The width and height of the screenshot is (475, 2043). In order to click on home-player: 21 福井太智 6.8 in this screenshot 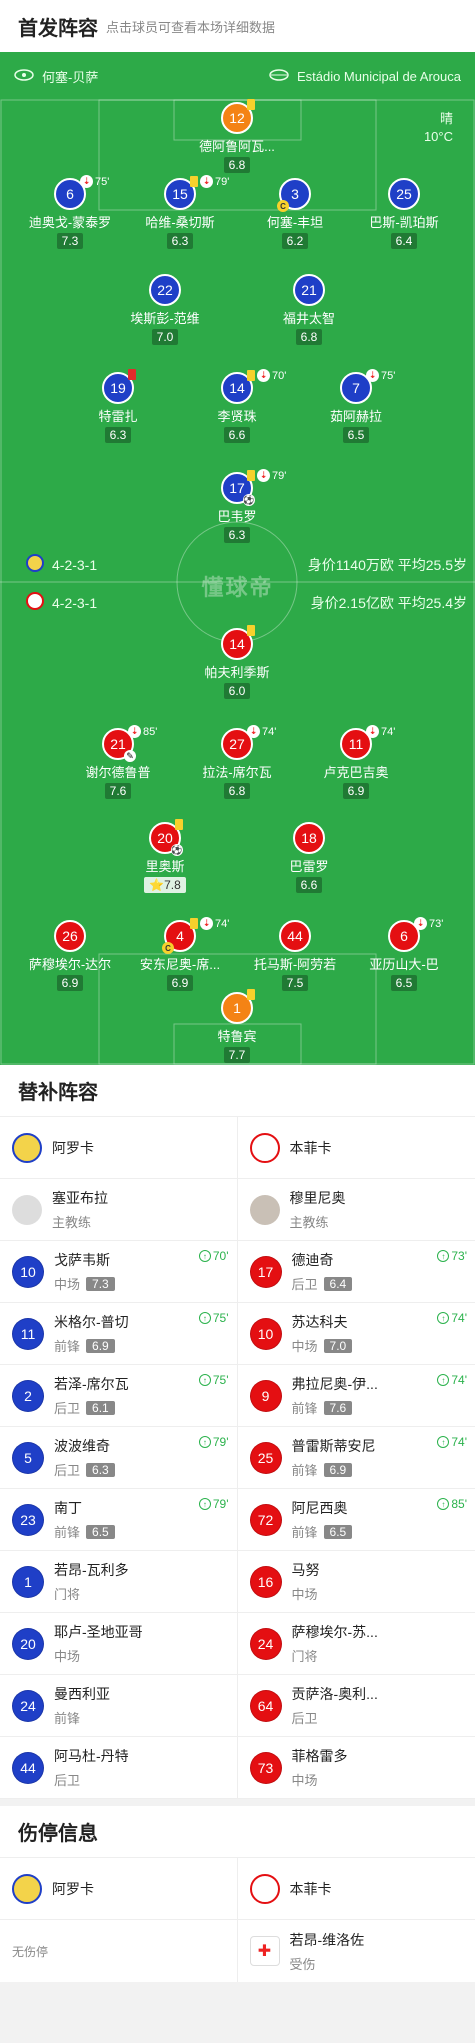, I will do `click(309, 310)`.